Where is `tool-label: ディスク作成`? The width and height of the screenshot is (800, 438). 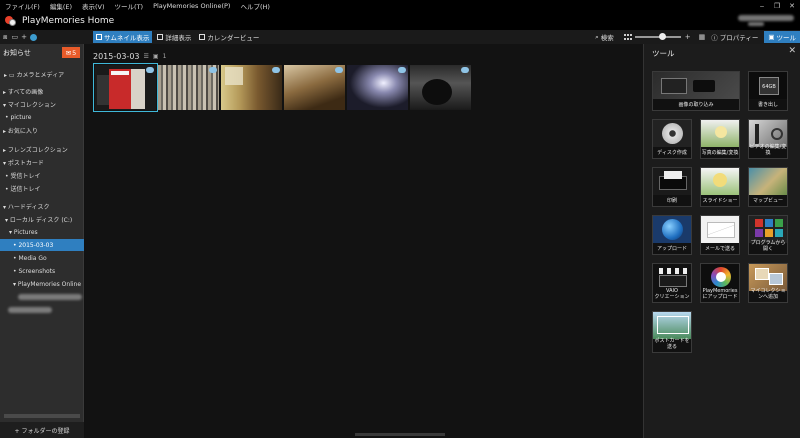 tool-label: ディスク作成 is located at coordinates (672, 152).